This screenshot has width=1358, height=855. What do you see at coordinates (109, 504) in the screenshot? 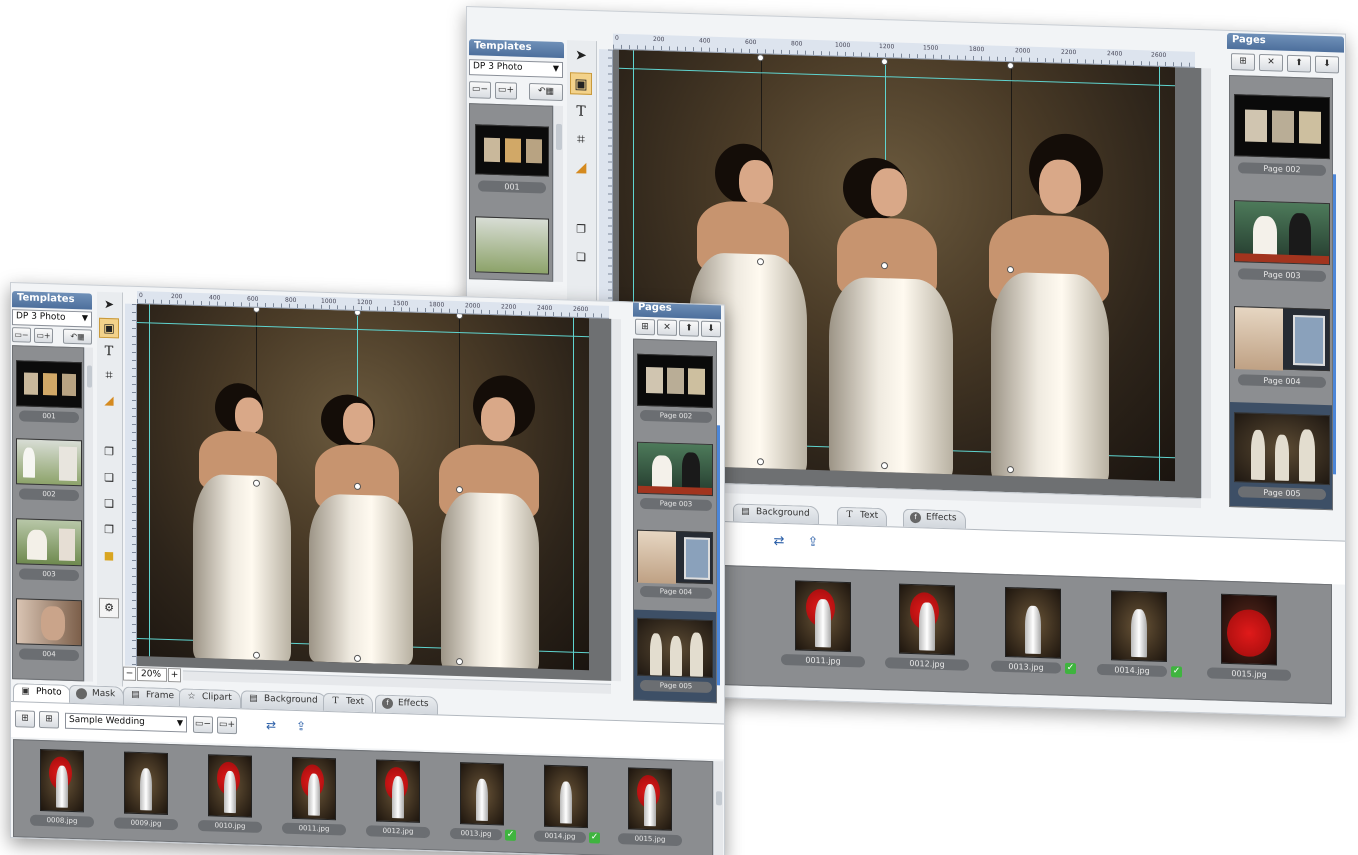
I see `layer-remove-button: ❏` at bounding box center [109, 504].